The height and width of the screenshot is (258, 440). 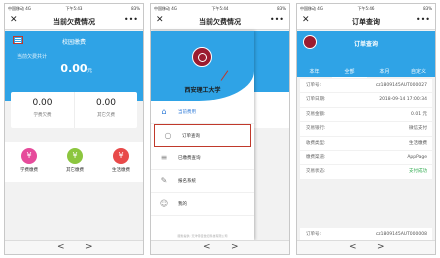 I want to click on currency-unit: 元, so click(x=90, y=71).